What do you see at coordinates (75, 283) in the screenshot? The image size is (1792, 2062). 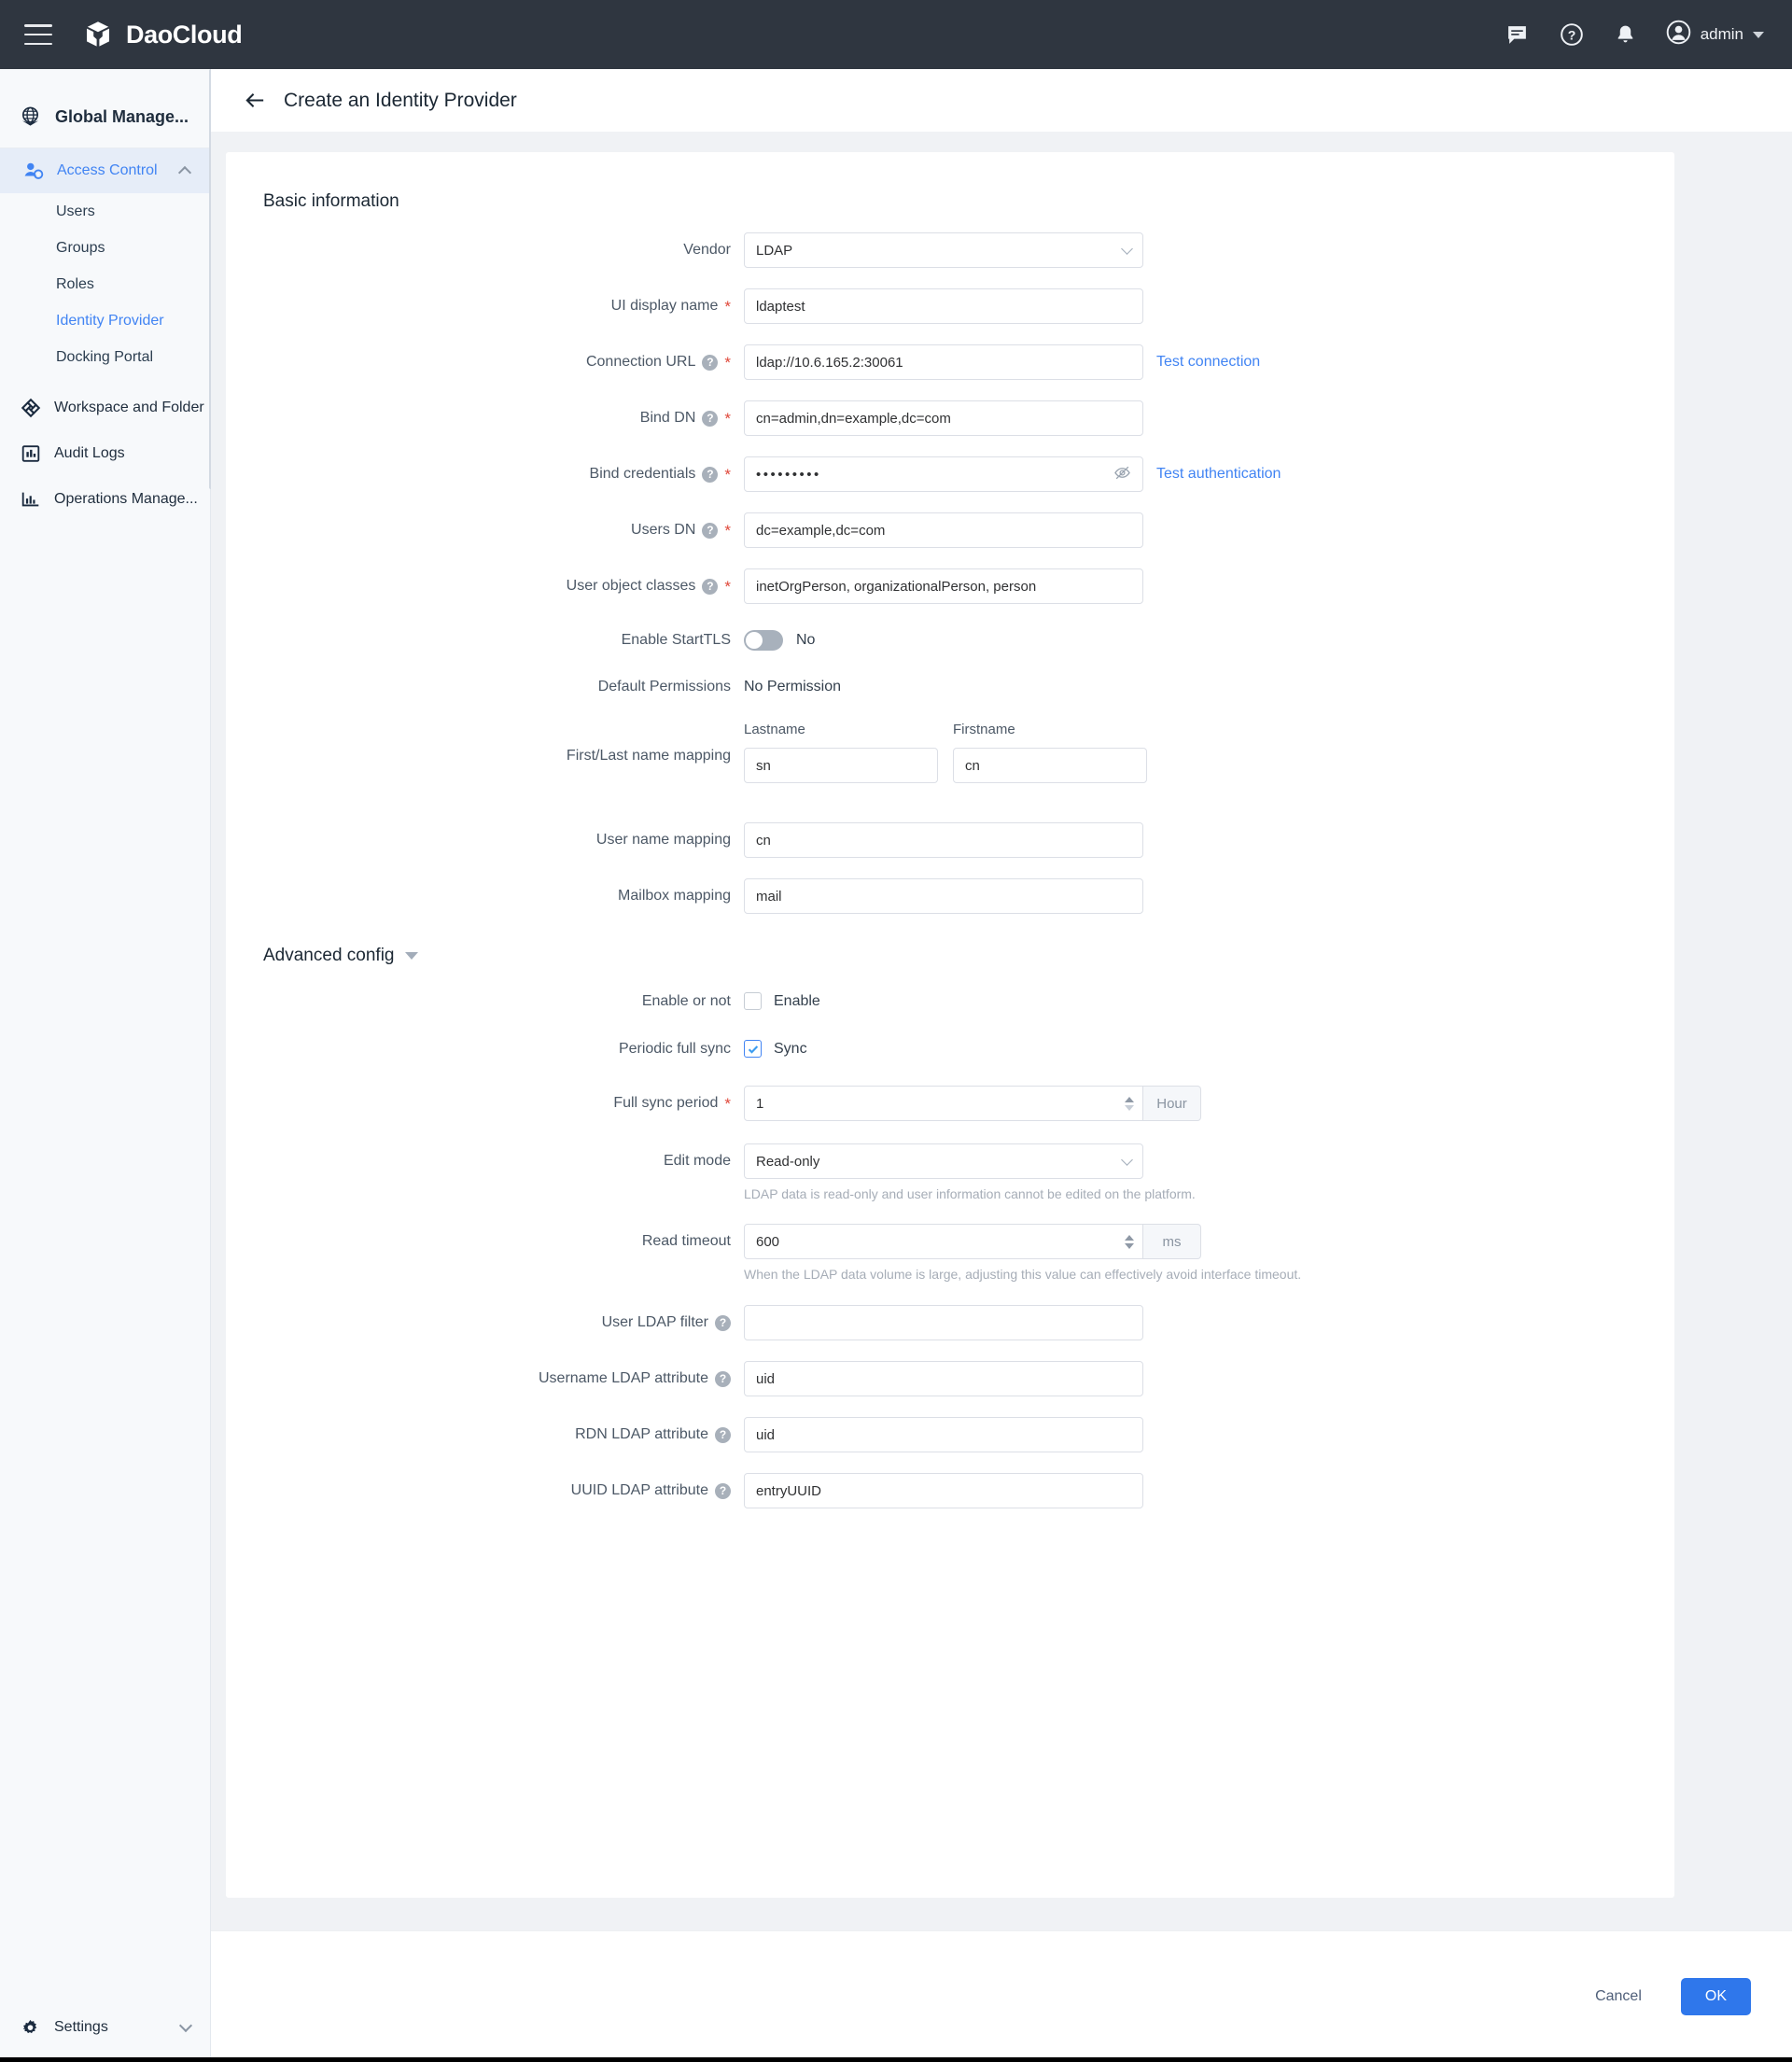 I see `sidebar-item-label: Roles` at bounding box center [75, 283].